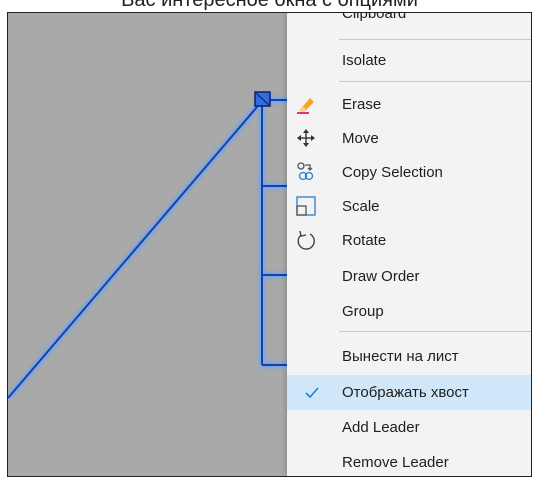 The height and width of the screenshot is (477, 539). Describe the element at coordinates (409, 206) in the screenshot. I see `menu-item-scale: Scale` at that location.